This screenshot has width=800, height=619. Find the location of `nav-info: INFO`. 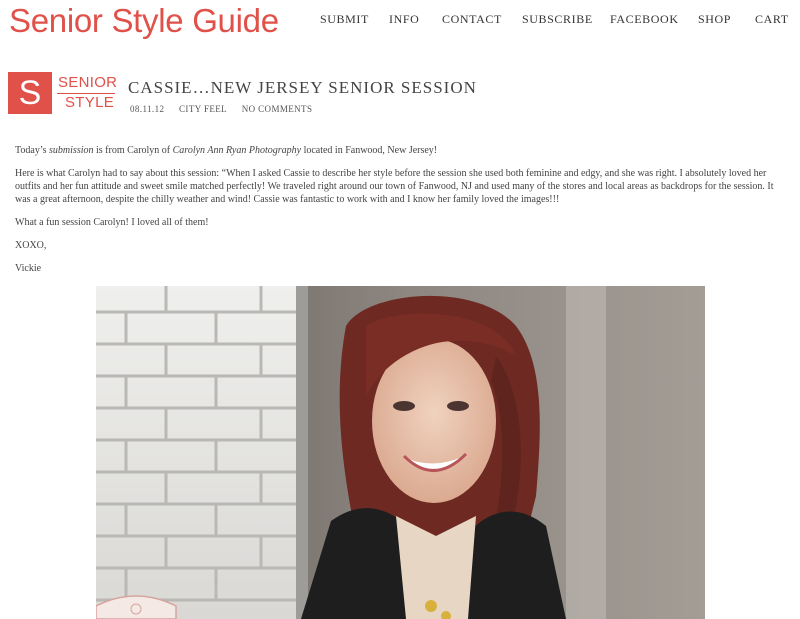

nav-info: INFO is located at coordinates (404, 19).